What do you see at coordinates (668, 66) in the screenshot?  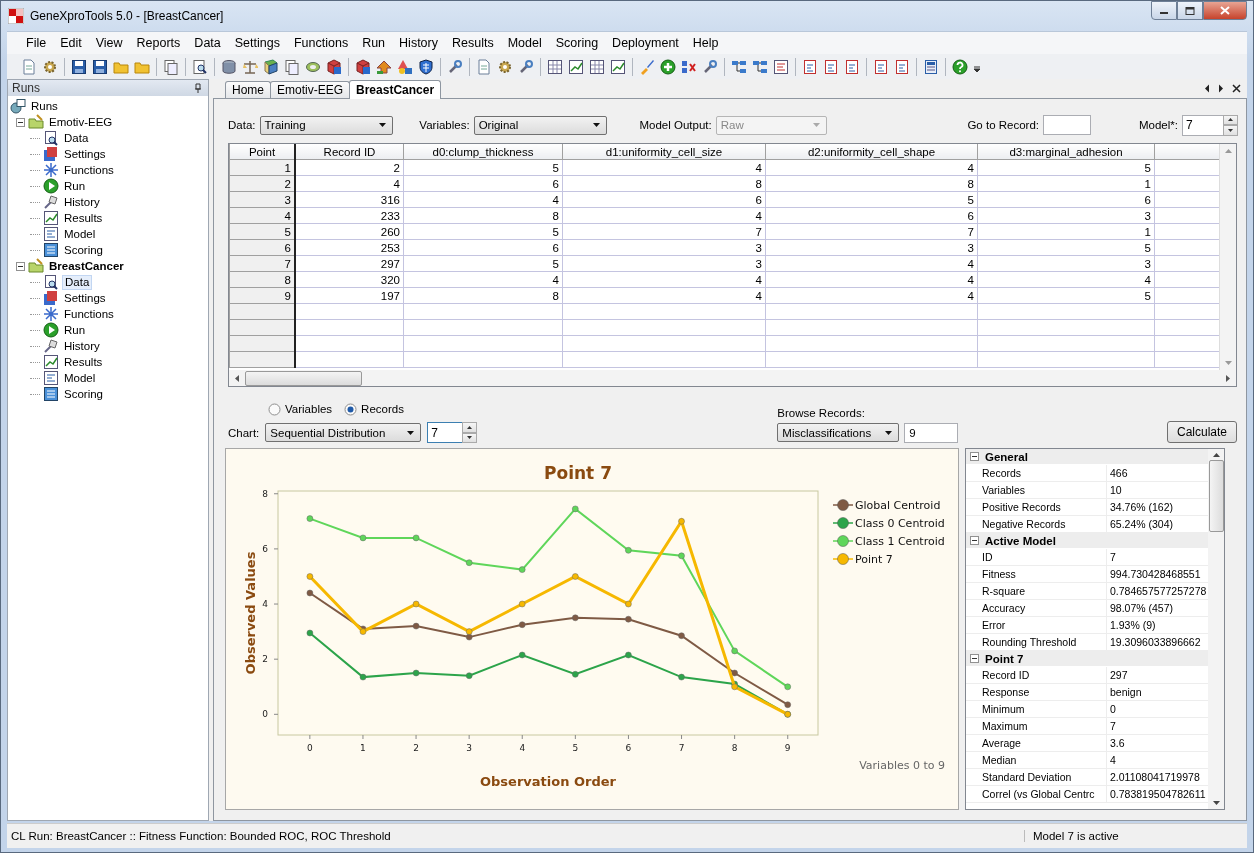 I see `plus-icon` at bounding box center [668, 66].